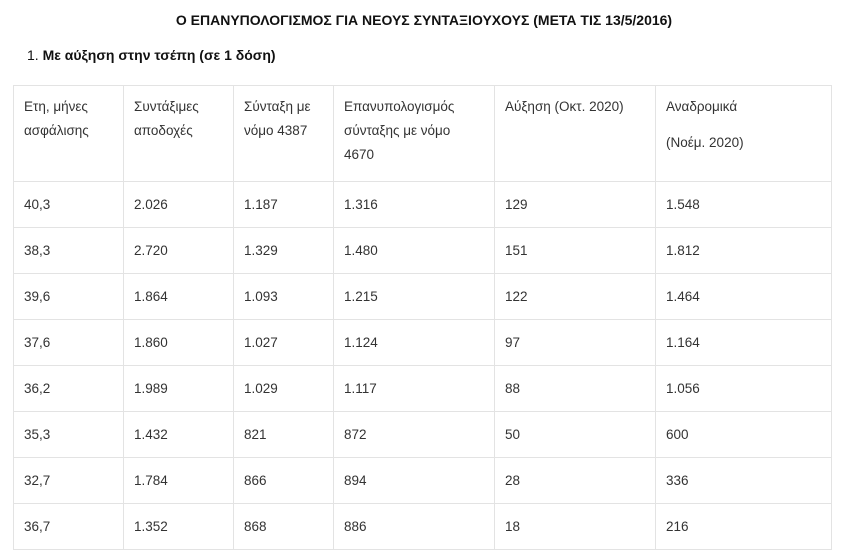 This screenshot has height=556, width=848. Describe the element at coordinates (68, 133) in the screenshot. I see `header-insurance-years: Ετη, μήνες ασφάλισης` at that location.